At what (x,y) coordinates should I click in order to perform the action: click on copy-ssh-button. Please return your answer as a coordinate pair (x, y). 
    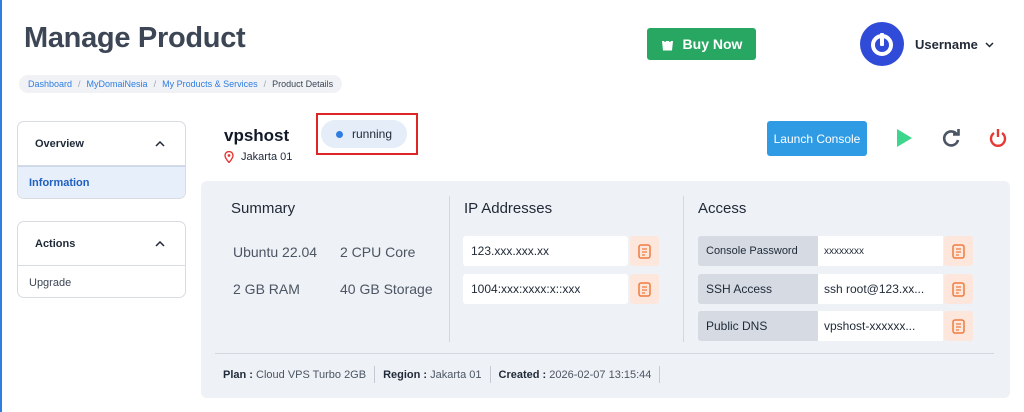
    Looking at the image, I should click on (958, 289).